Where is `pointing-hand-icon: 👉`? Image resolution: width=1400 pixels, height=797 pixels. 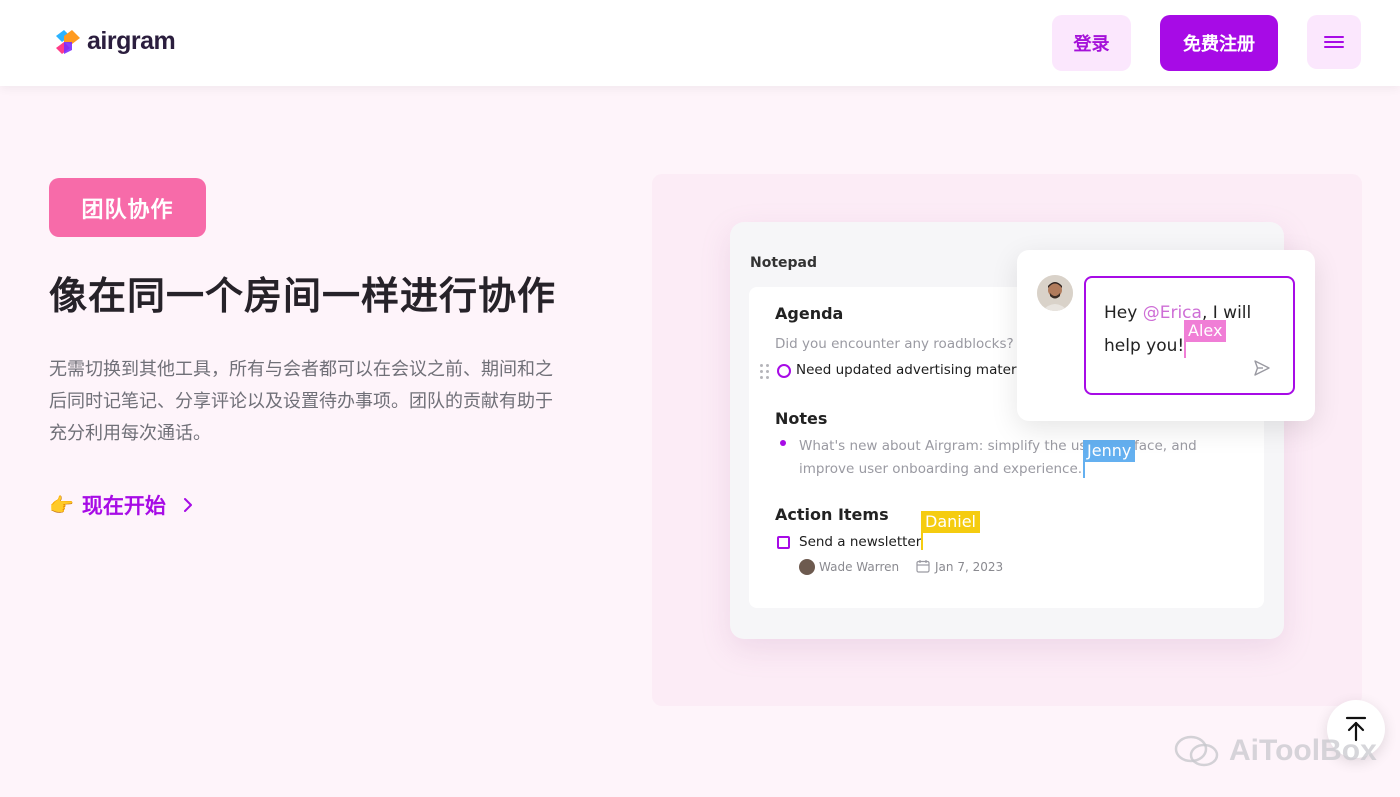
pointing-hand-icon: 👉 is located at coordinates (61, 505).